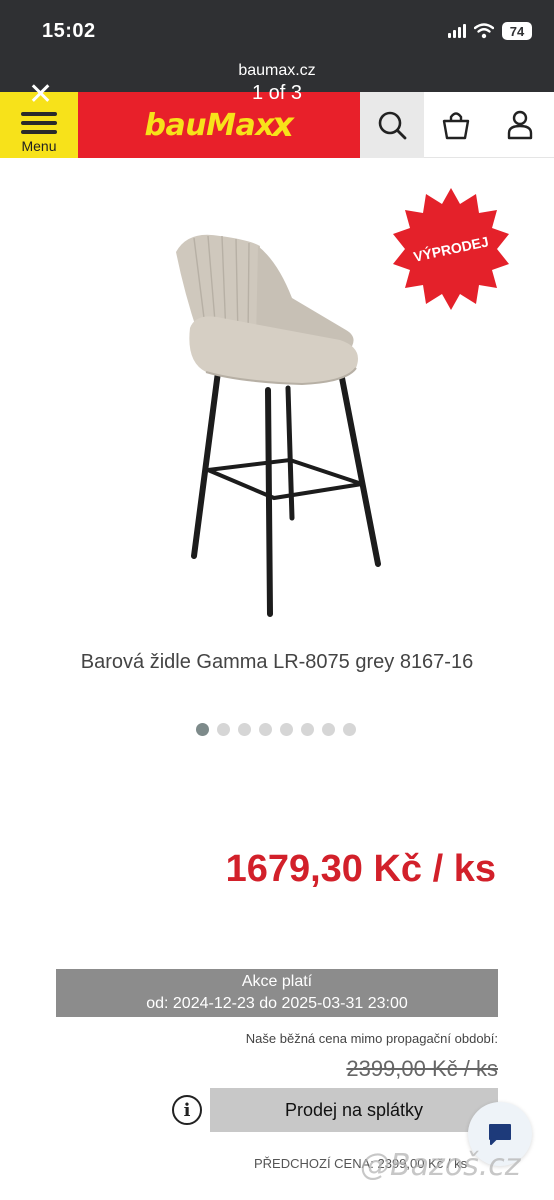  I want to click on logo-x: x, so click(283, 125).